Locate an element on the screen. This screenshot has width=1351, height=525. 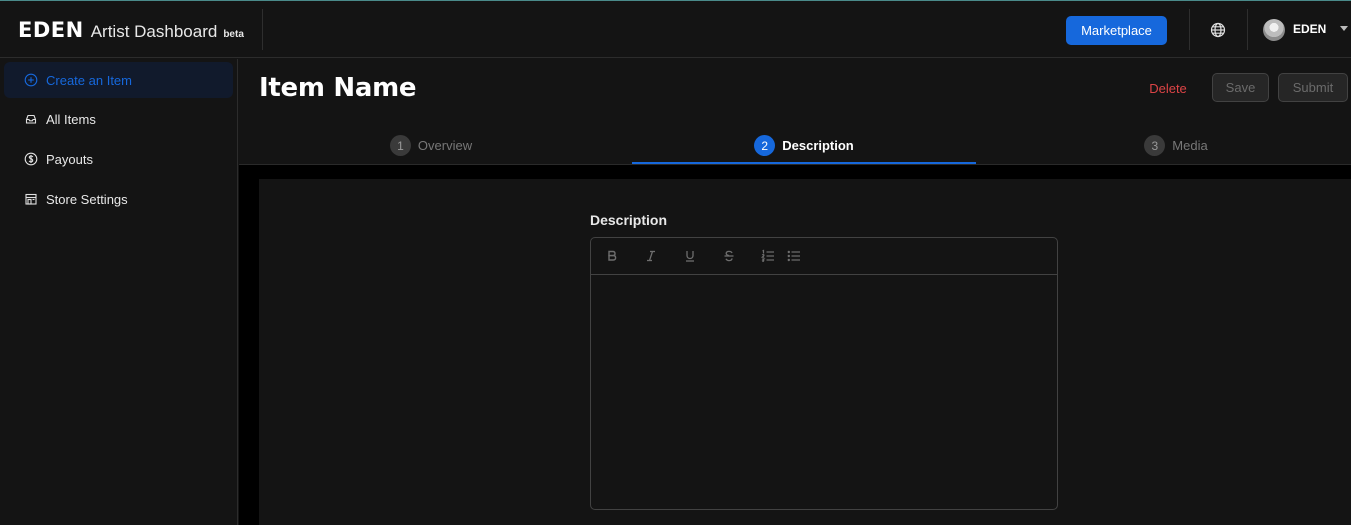
marketplace-button: Marketplace is located at coordinates (1116, 30).